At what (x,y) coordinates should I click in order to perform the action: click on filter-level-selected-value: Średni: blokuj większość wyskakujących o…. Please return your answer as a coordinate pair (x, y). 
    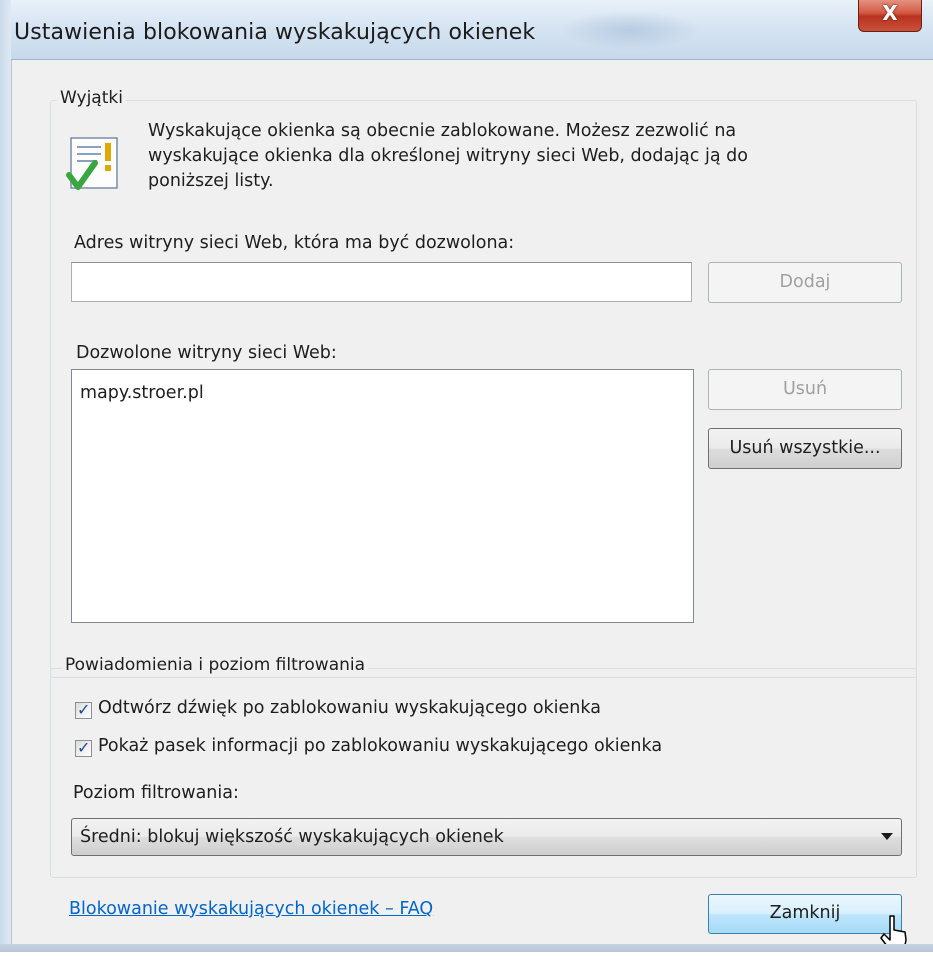
    Looking at the image, I should click on (292, 837).